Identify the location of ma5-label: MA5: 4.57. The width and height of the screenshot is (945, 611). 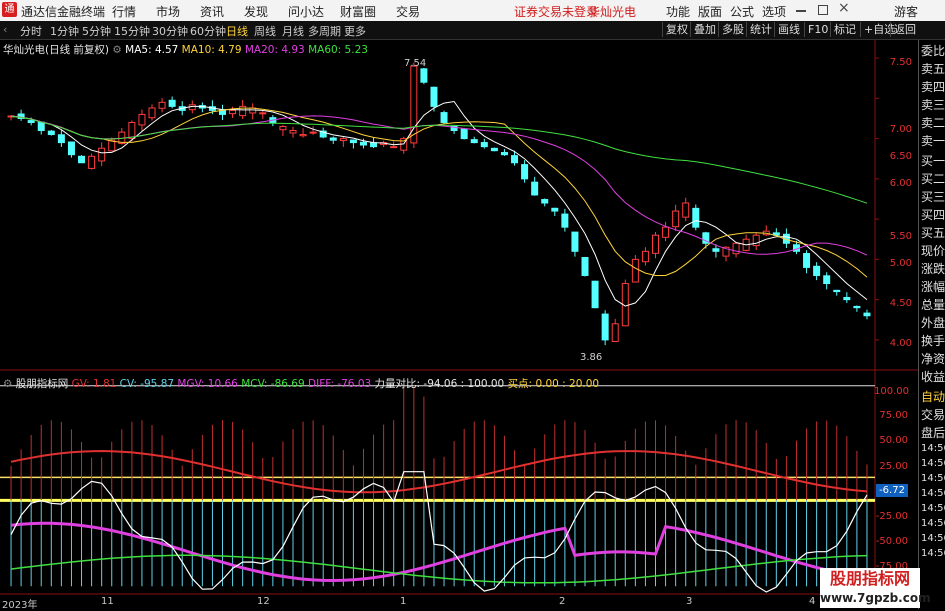
(152, 50).